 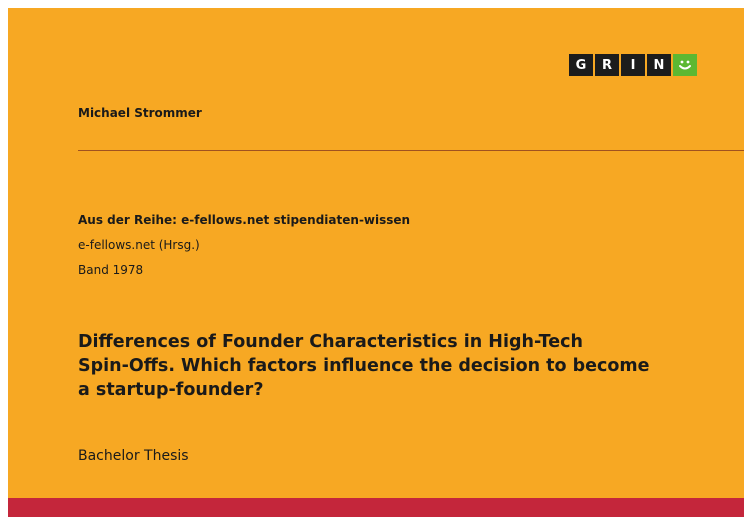 I want to click on editor-label: e-fellows.net (Hrsg.), so click(x=139, y=245).